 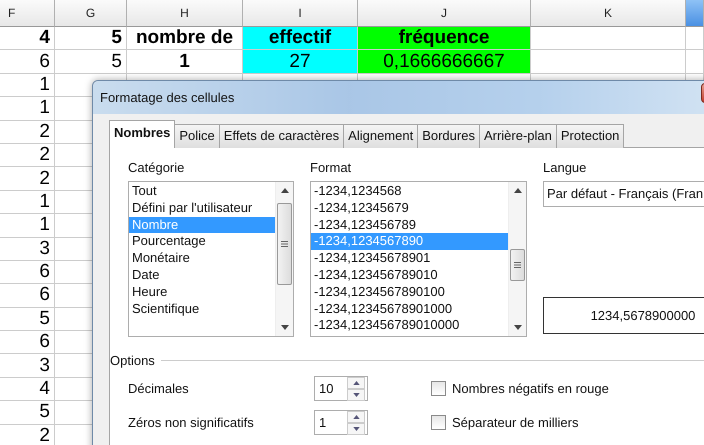 What do you see at coordinates (409, 258) in the screenshot?
I see `list-item: -1234,12345678901` at bounding box center [409, 258].